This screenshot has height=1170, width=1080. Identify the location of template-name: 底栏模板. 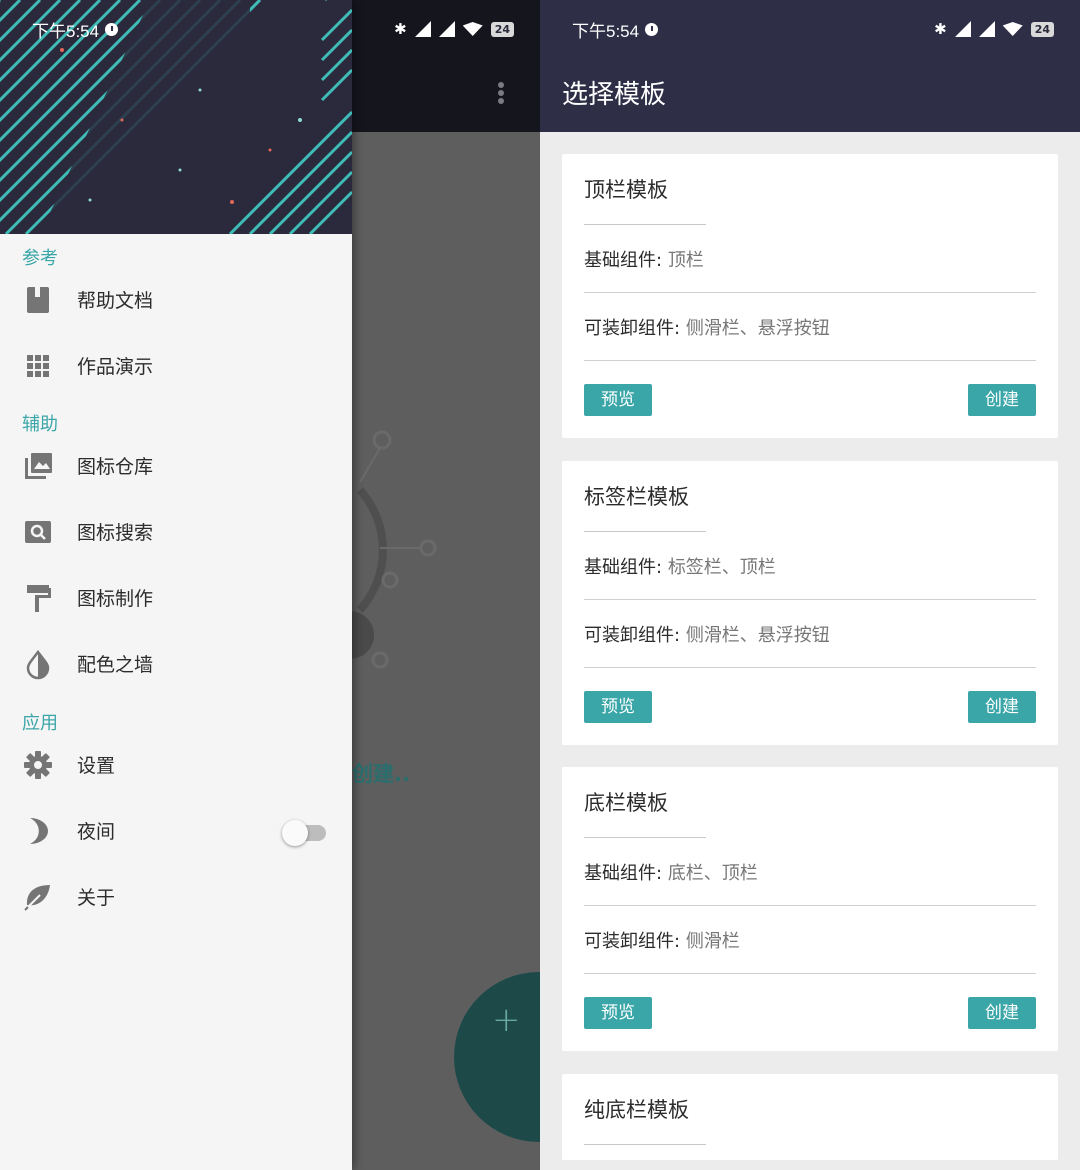
(626, 803).